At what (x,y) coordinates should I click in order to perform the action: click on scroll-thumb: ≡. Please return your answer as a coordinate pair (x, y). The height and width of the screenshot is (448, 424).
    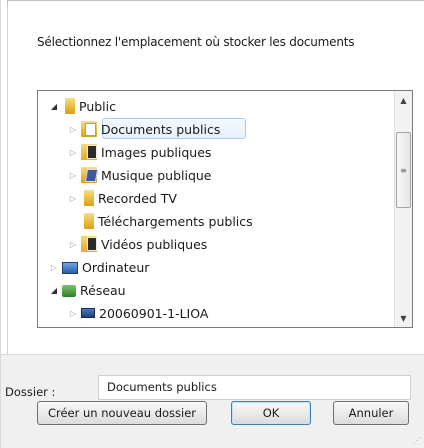
    Looking at the image, I should click on (403, 170).